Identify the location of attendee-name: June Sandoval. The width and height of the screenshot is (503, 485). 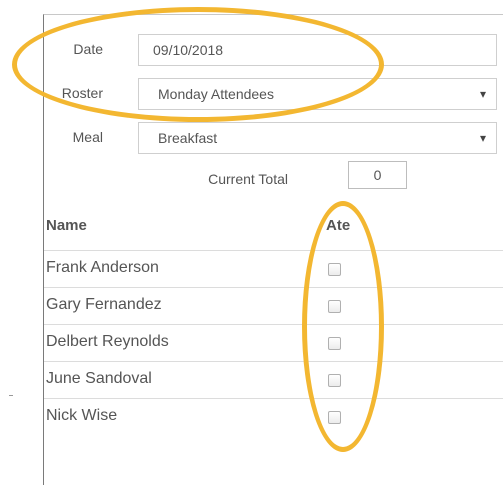
(99, 378).